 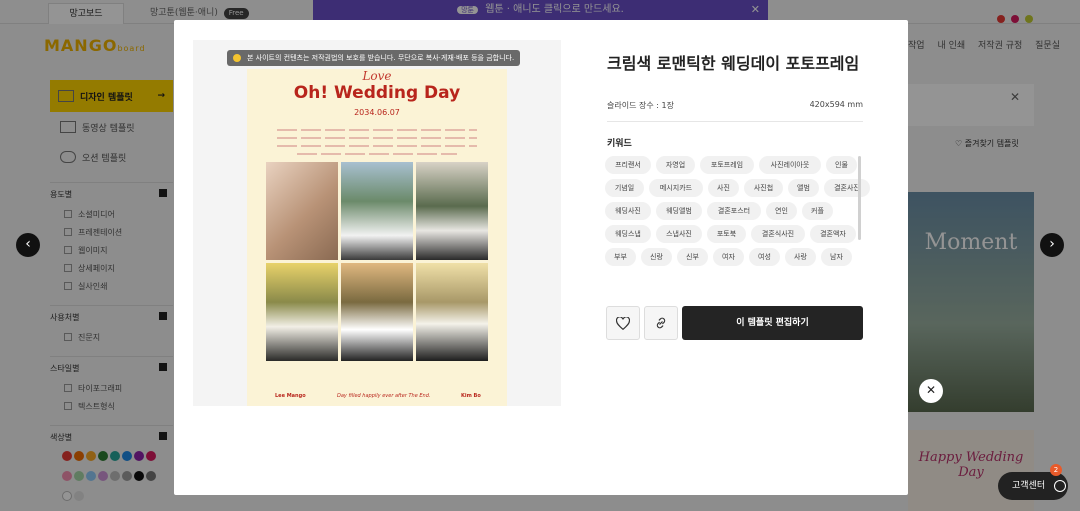 What do you see at coordinates (377, 112) in the screenshot?
I see `poster-date: 2034.06.07` at bounding box center [377, 112].